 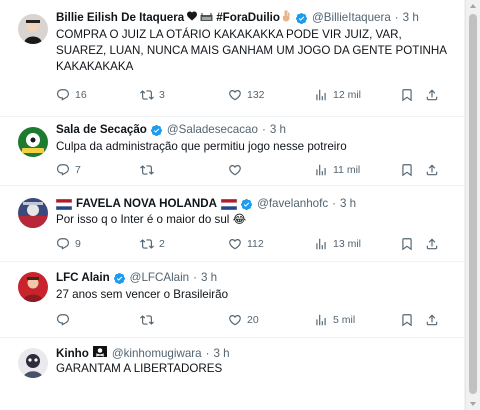 What do you see at coordinates (347, 170) in the screenshot?
I see `views-count: 11 mil` at bounding box center [347, 170].